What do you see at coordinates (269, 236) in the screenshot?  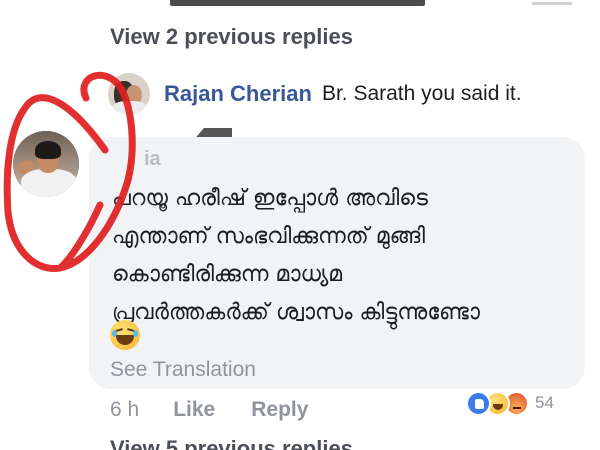 I see `comment-line: എന്താണ് സംഭവിക്കുന്നത് മുങ്ങി` at bounding box center [269, 236].